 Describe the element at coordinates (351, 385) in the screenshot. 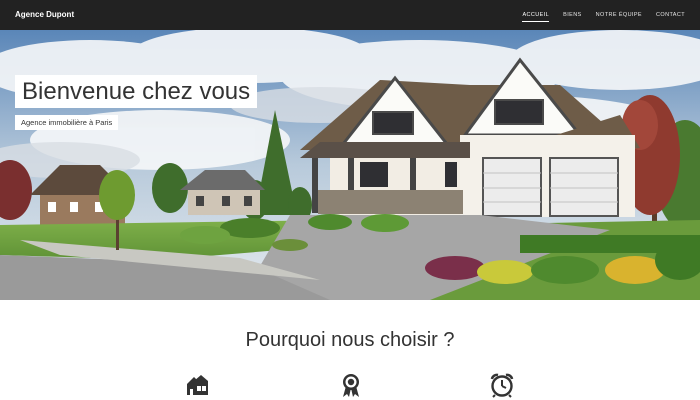

I see `award-ribbon-icon` at that location.